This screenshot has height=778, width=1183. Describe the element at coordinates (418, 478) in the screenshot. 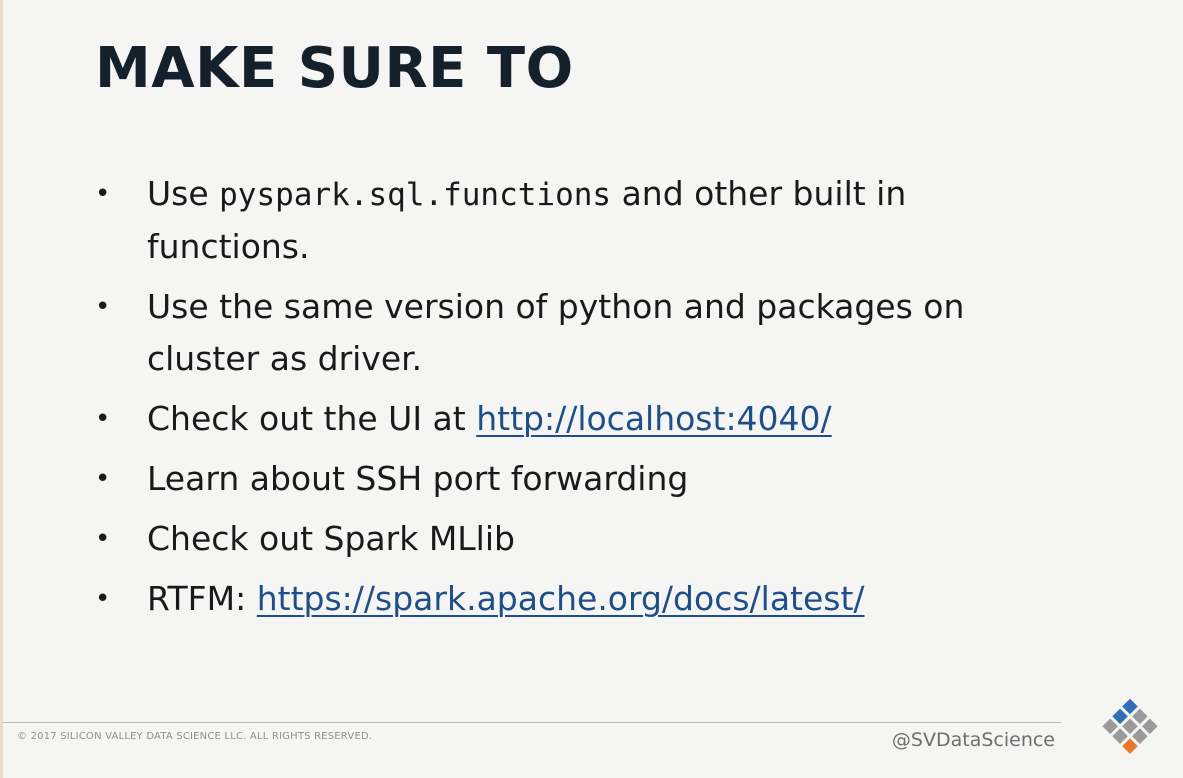

I see `bullet-text: Learn about SSH port forwarding` at that location.